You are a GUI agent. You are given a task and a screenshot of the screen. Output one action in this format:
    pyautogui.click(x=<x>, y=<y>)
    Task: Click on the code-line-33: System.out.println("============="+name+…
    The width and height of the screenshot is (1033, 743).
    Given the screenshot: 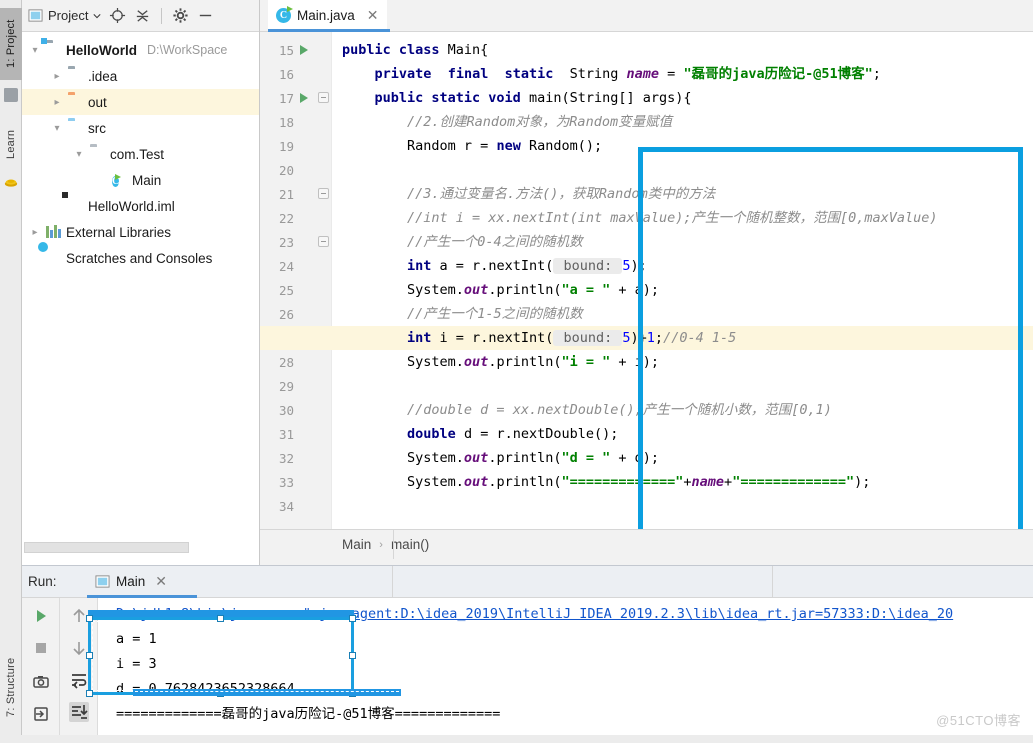 What is the action you would take?
    pyautogui.click(x=606, y=482)
    